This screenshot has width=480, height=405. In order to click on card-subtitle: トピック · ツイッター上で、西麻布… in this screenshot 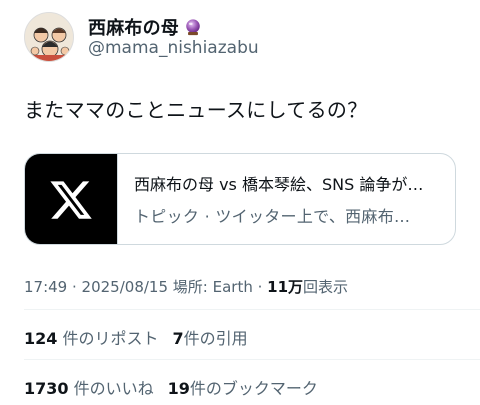, I will do `click(272, 216)`.